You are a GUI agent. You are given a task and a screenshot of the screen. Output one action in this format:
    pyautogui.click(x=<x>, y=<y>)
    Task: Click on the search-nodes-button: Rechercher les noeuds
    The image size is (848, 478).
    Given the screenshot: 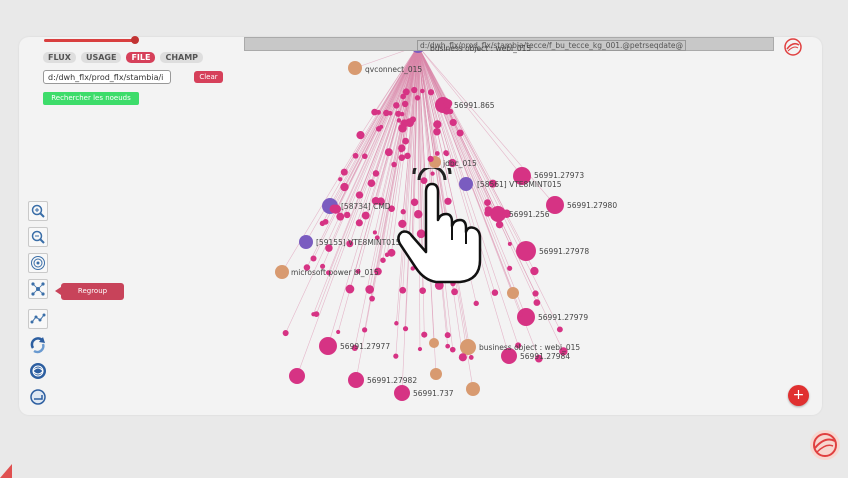 What is the action you would take?
    pyautogui.click(x=91, y=98)
    